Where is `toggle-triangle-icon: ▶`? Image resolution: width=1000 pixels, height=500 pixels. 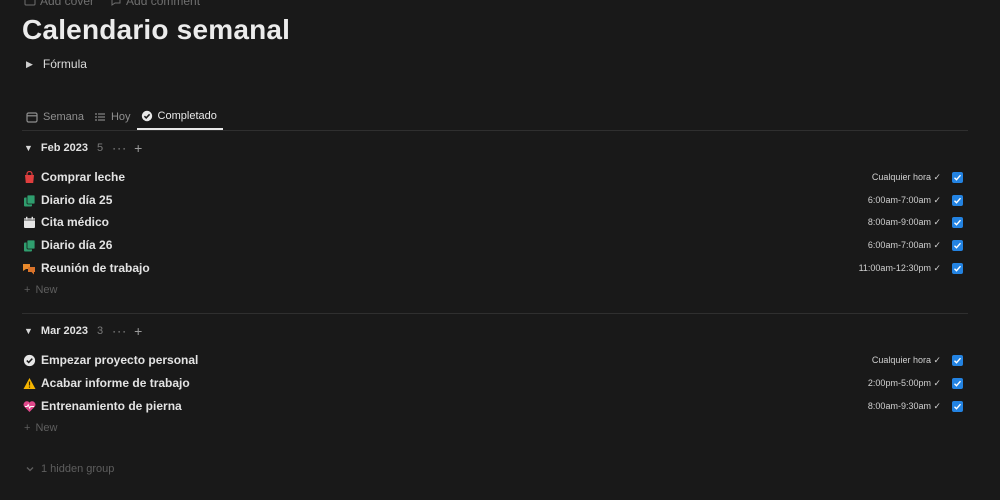 toggle-triangle-icon: ▶ is located at coordinates (29, 64).